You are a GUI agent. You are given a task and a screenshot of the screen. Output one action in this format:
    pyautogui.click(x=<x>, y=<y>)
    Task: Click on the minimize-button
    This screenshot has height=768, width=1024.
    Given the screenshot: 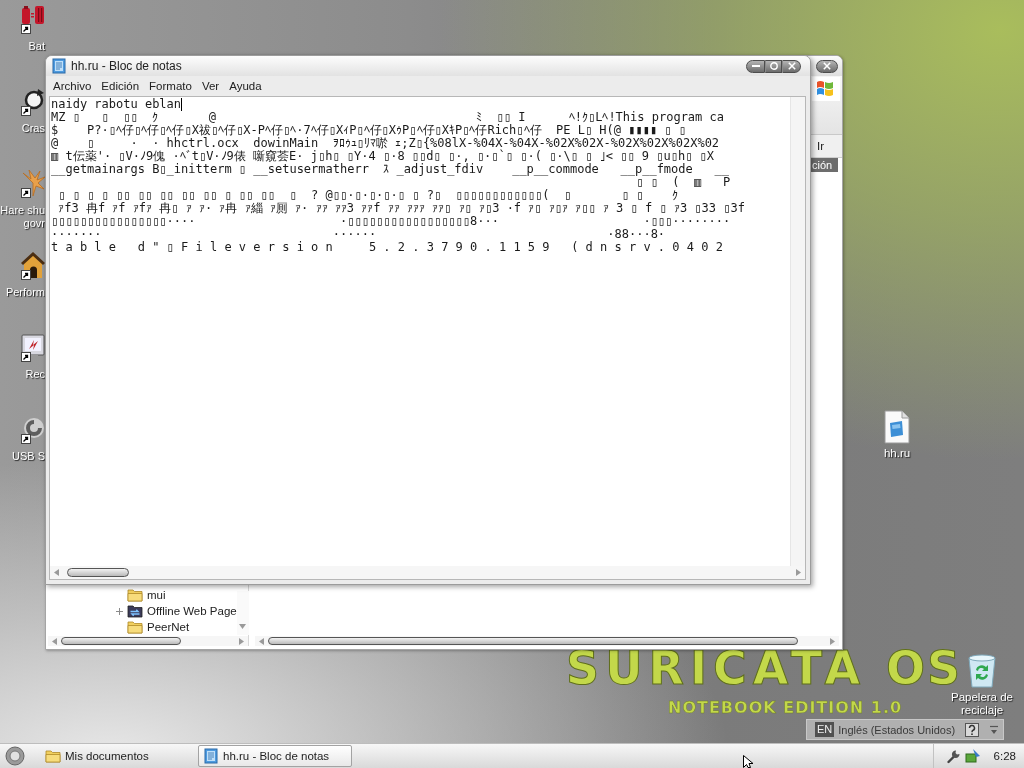 What is the action you would take?
    pyautogui.click(x=755, y=66)
    